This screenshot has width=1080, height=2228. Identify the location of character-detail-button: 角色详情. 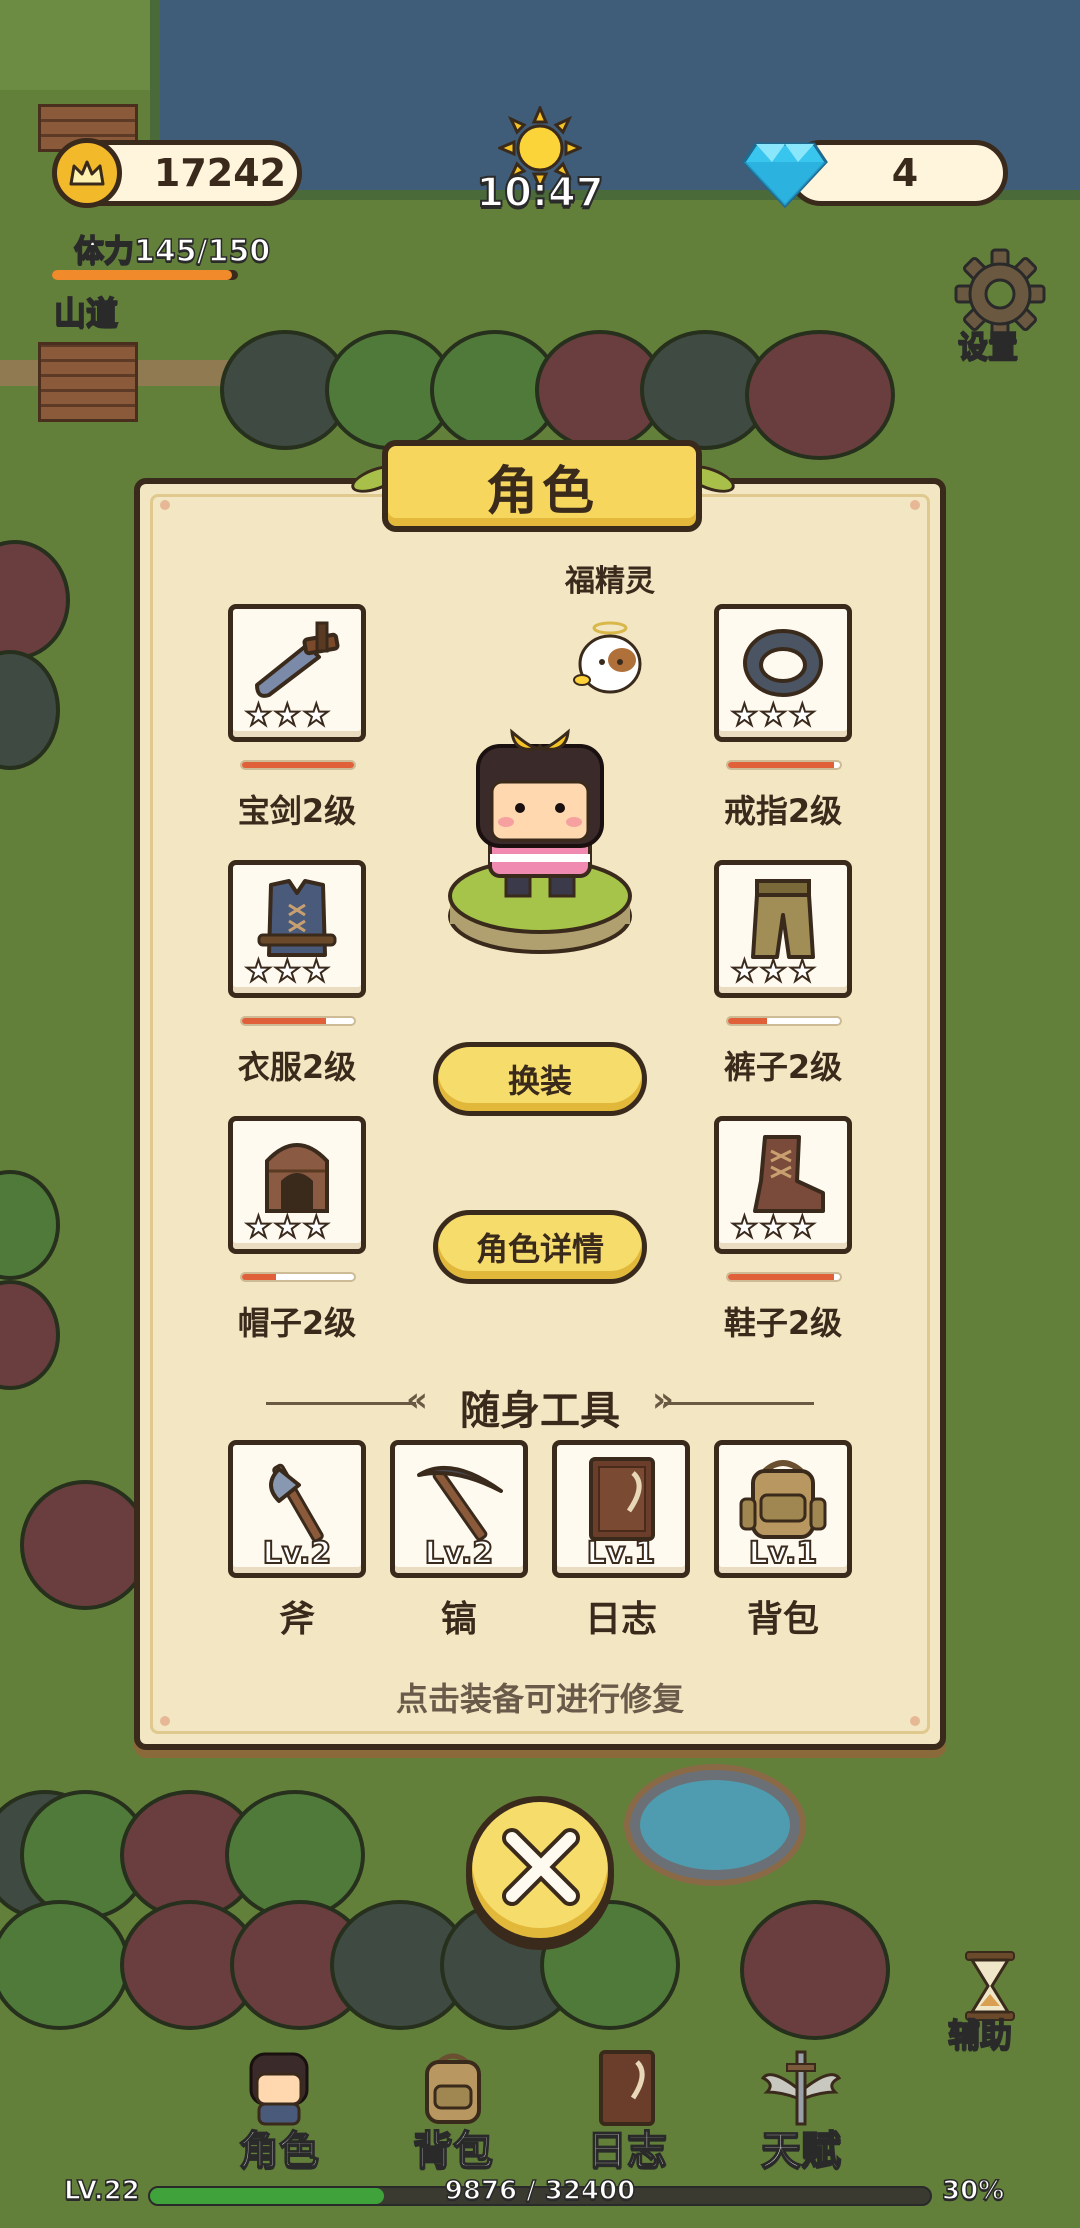
(540, 1247).